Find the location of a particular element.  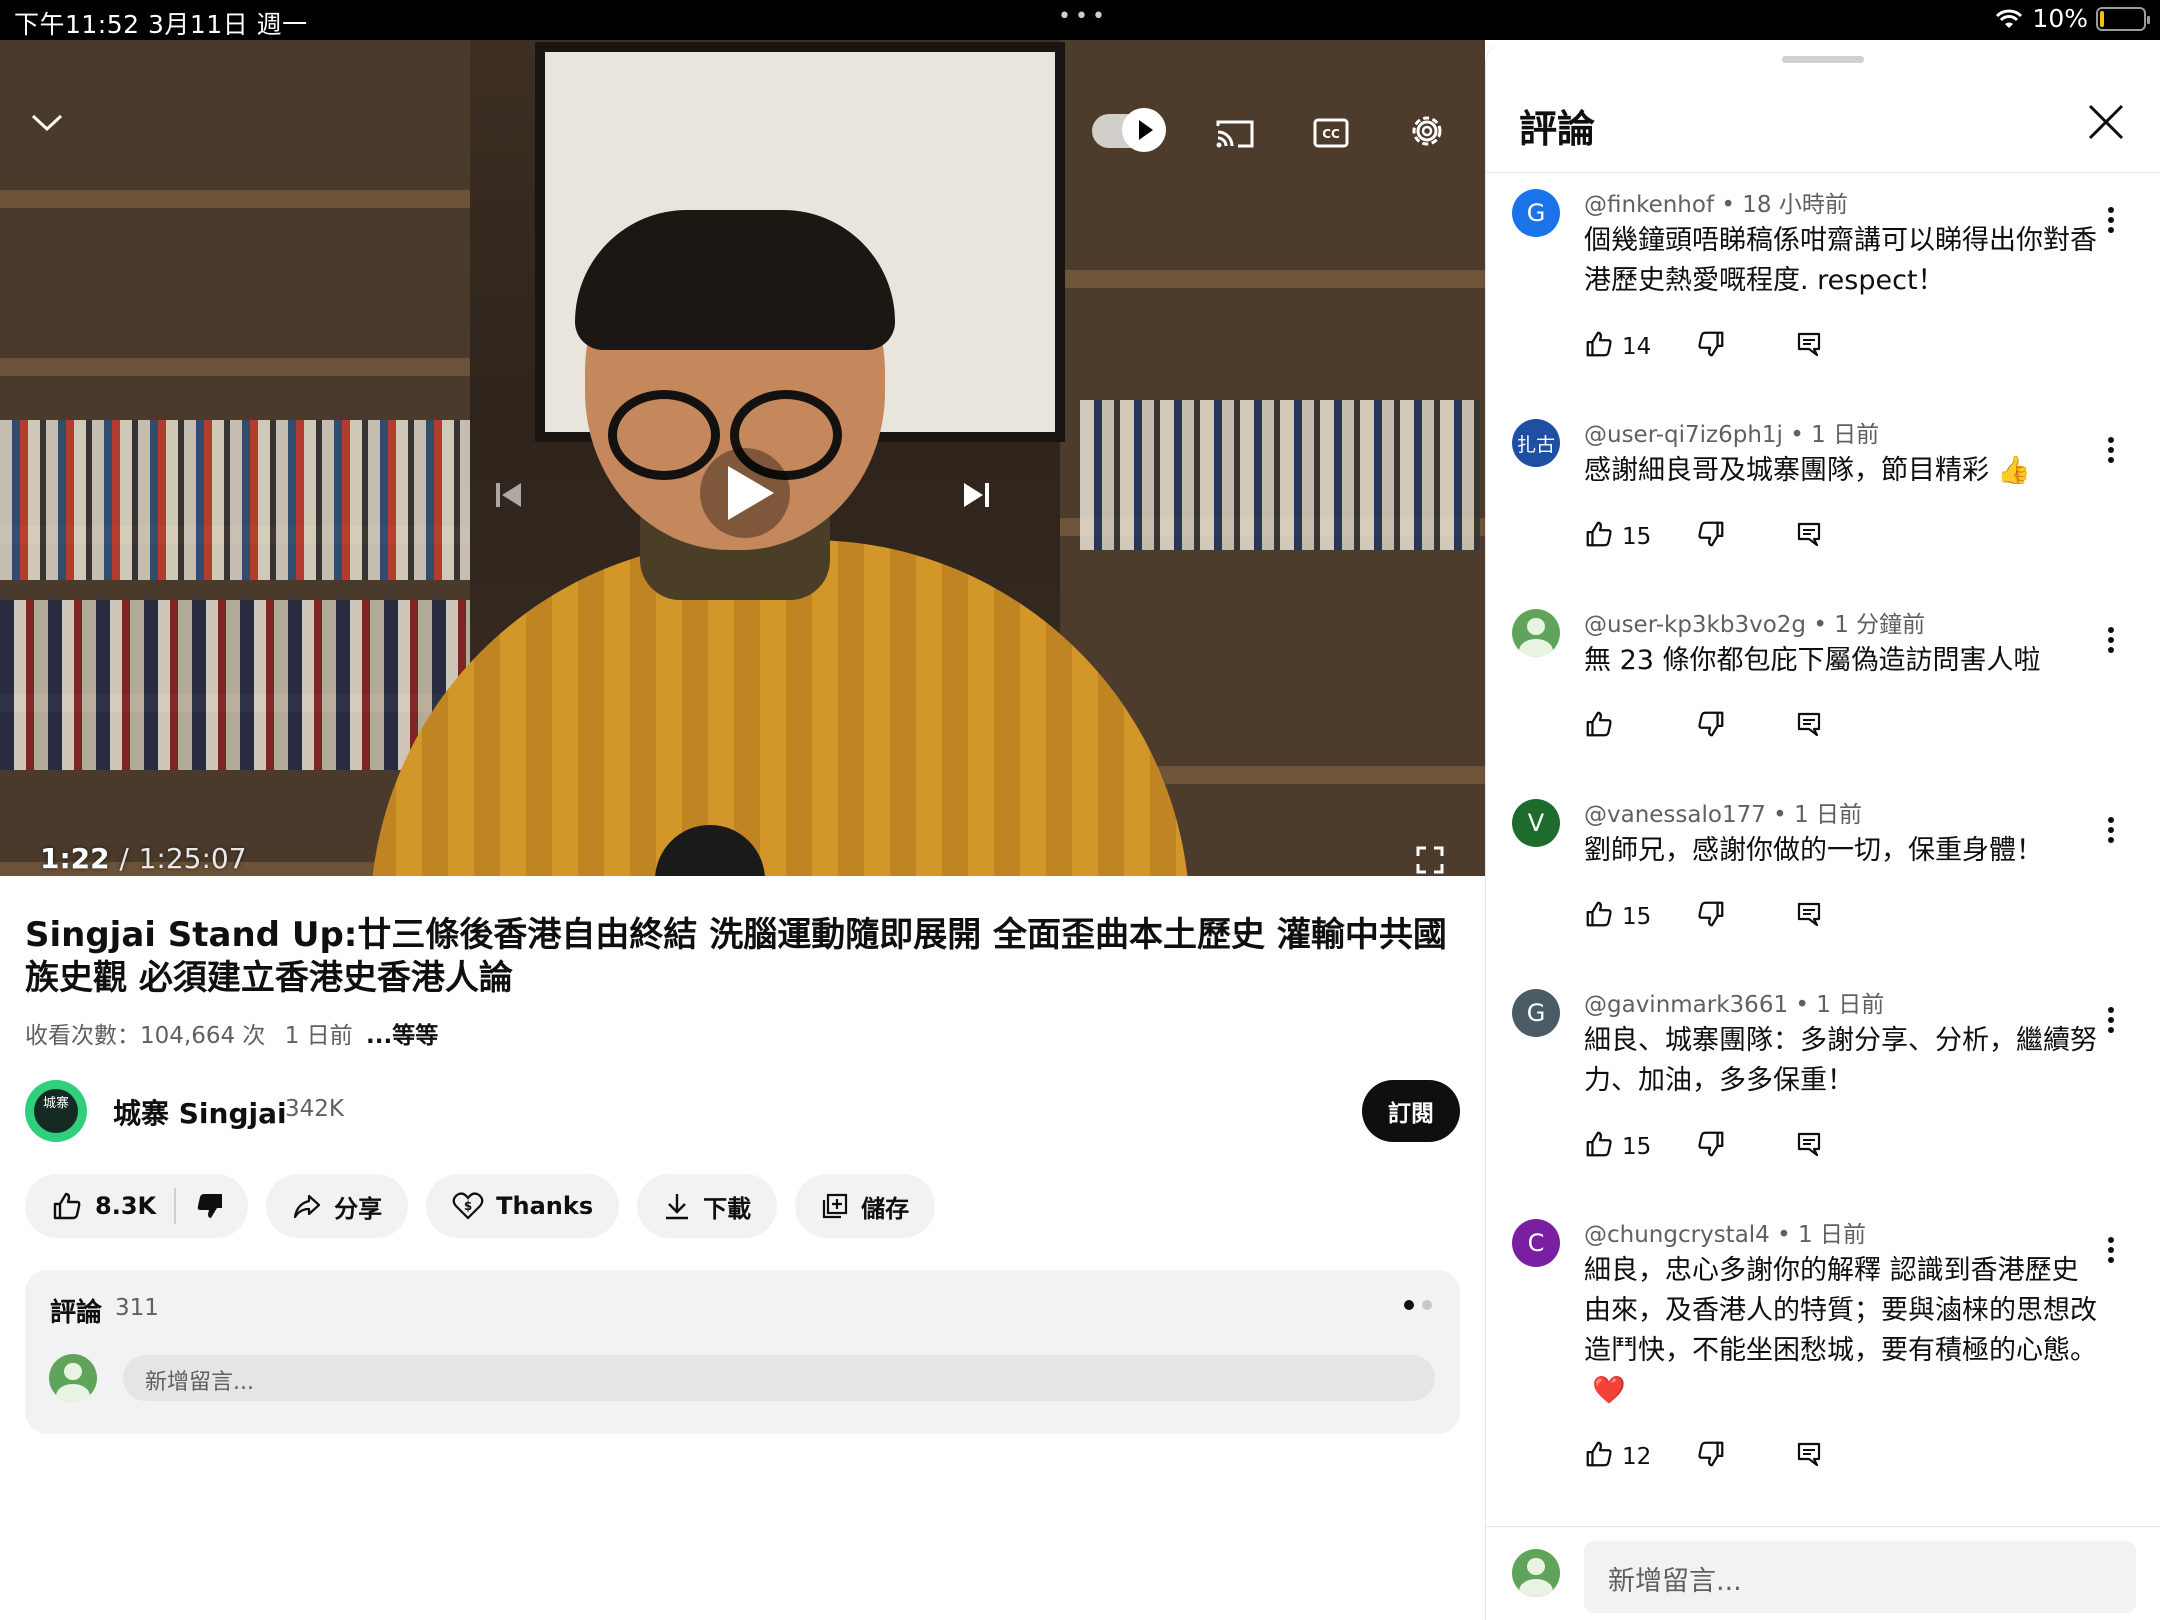

comment-like-button: 14 is located at coordinates (1640, 347).